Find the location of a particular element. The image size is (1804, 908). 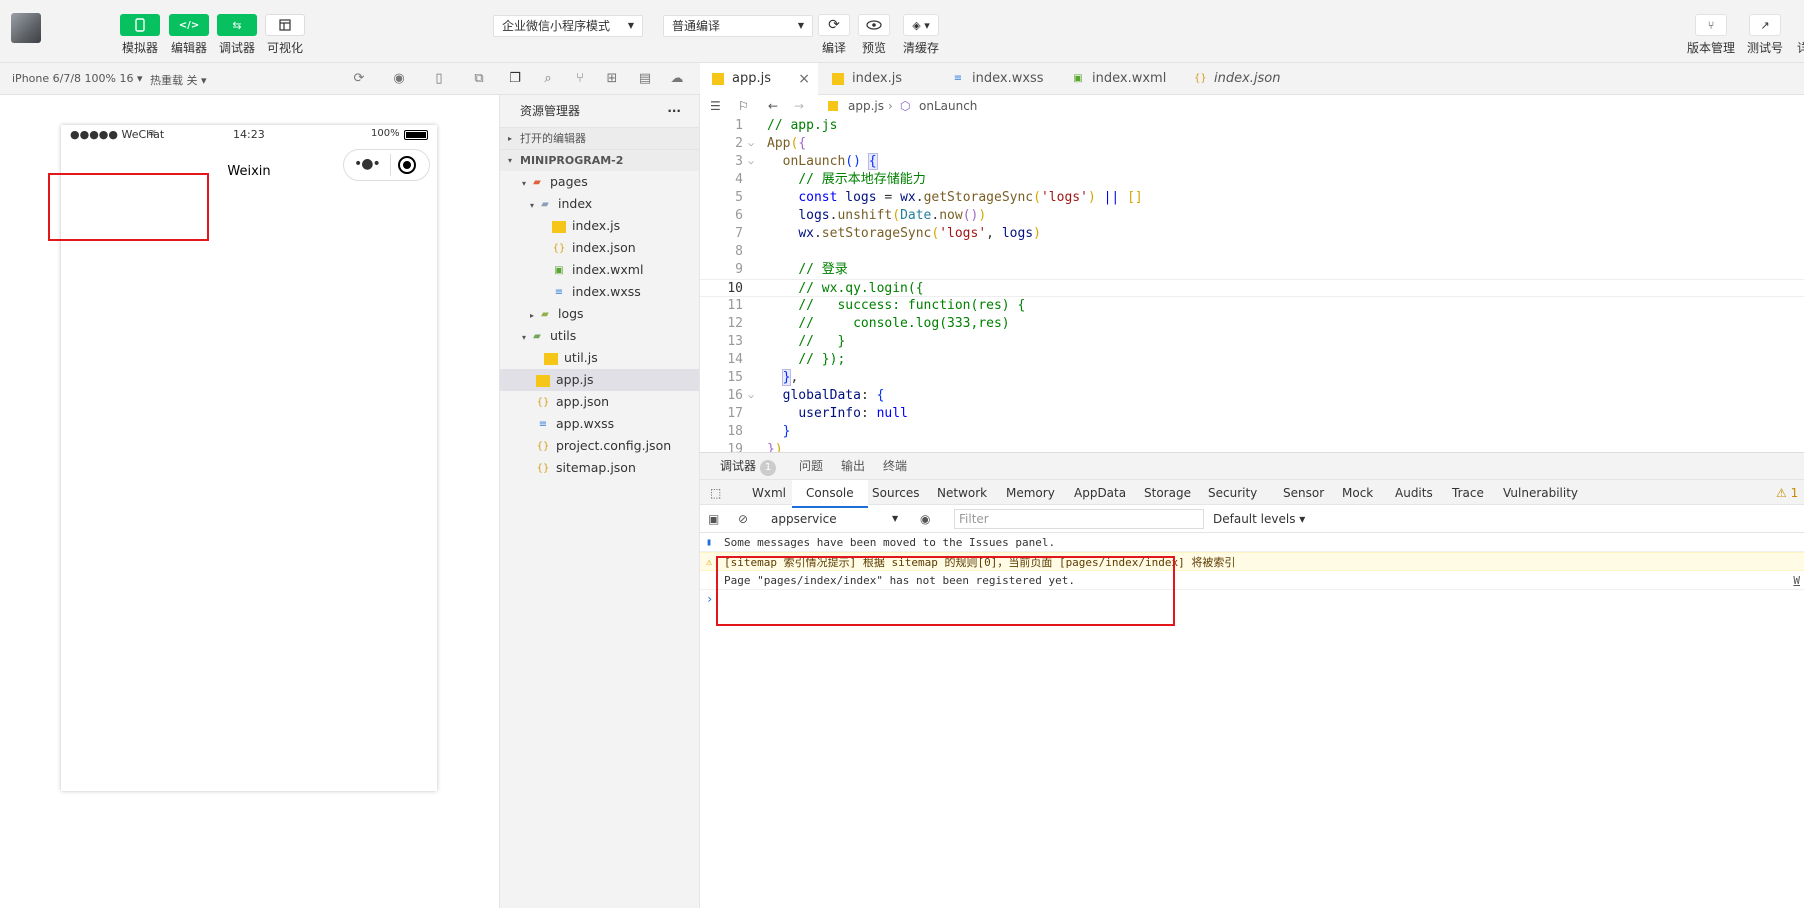

tab-terminal: 终端 is located at coordinates (895, 466).